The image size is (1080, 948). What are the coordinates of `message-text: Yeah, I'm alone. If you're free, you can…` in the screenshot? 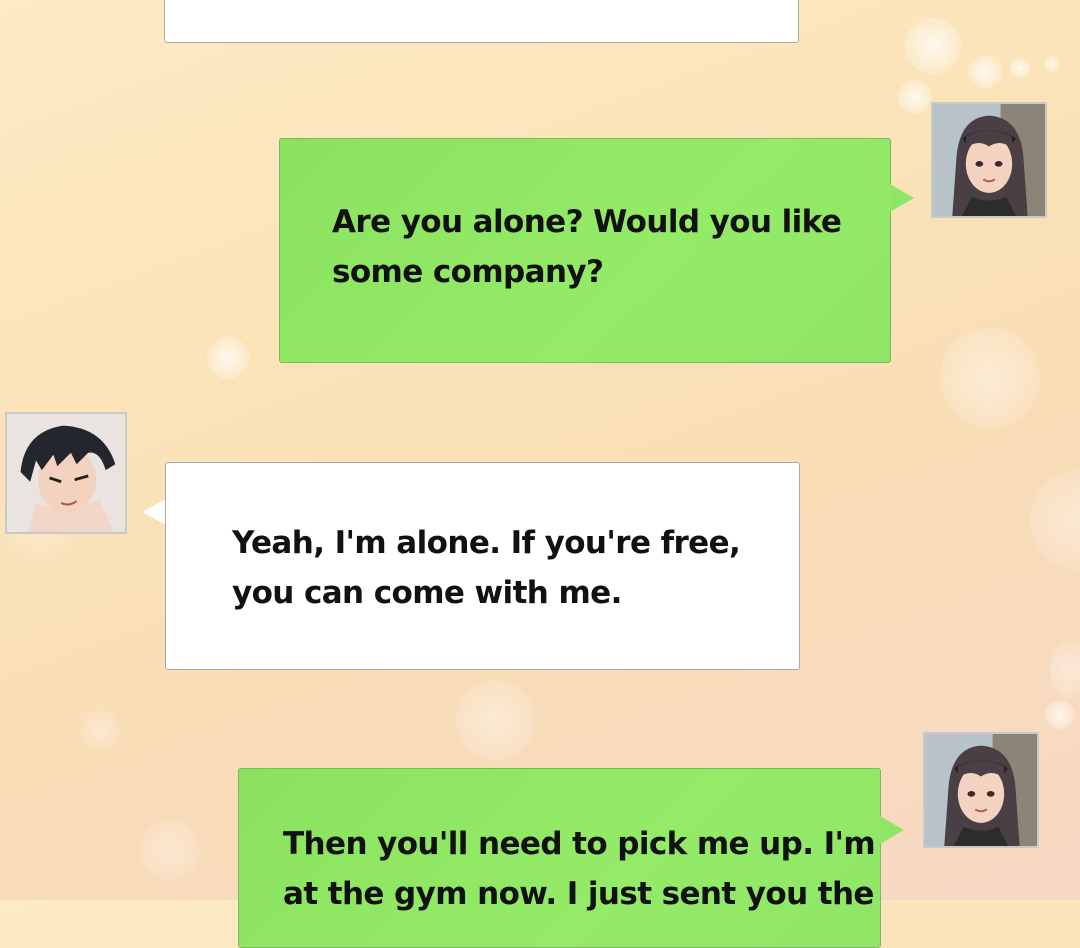 It's located at (486, 568).